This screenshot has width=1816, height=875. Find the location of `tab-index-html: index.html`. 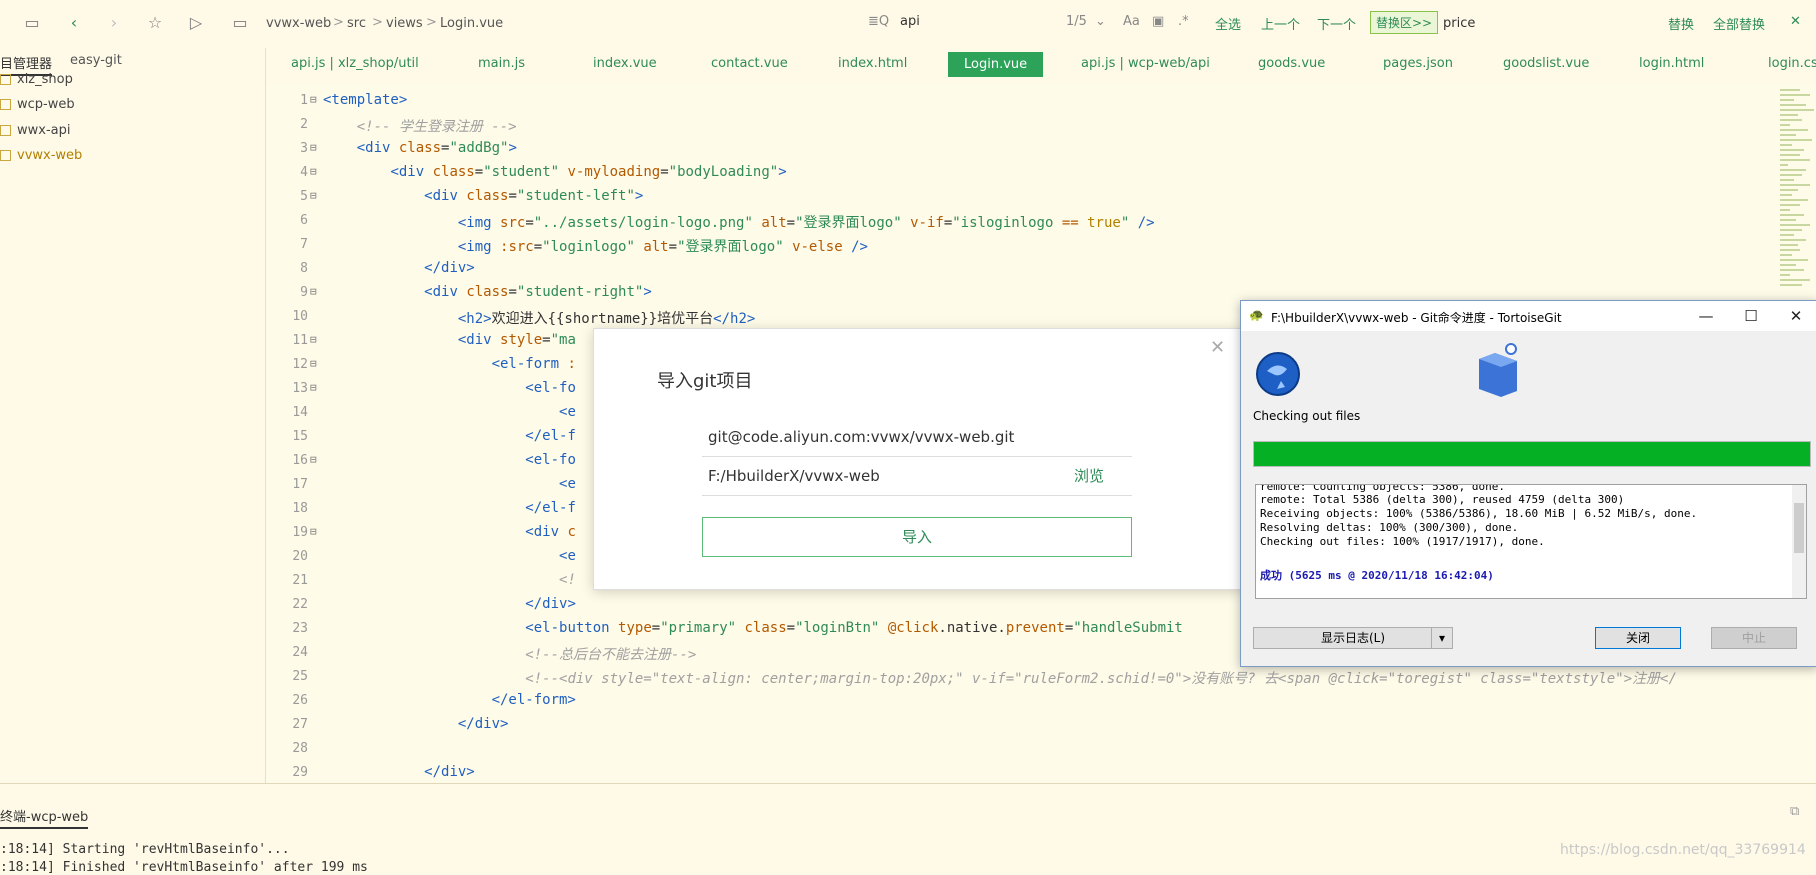

tab-index-html: index.html is located at coordinates (872, 63).